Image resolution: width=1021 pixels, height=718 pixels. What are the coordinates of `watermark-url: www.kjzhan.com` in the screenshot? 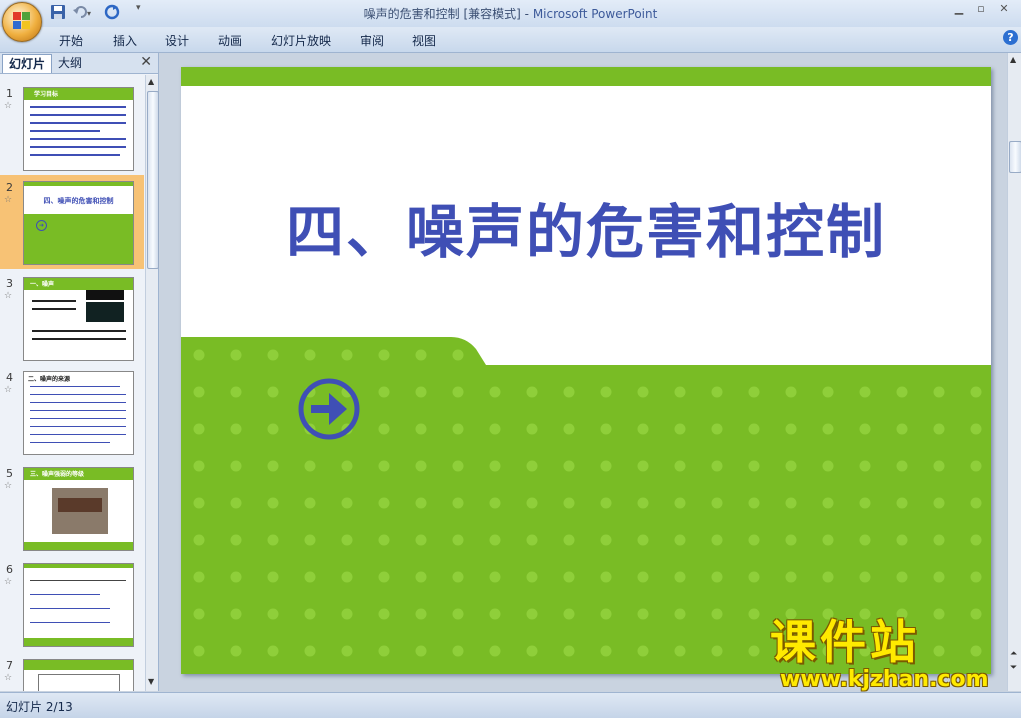 It's located at (884, 679).